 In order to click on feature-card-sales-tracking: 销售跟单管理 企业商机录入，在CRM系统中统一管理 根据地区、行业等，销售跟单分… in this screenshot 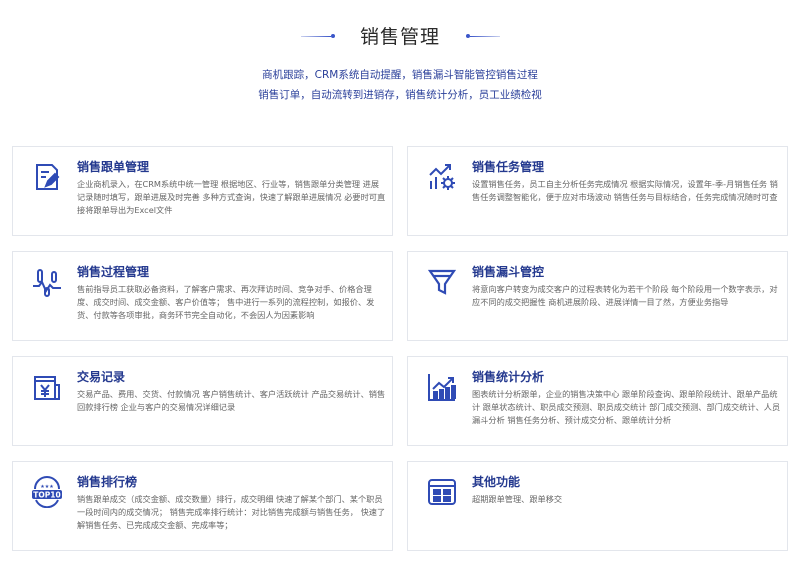, I will do `click(202, 191)`.